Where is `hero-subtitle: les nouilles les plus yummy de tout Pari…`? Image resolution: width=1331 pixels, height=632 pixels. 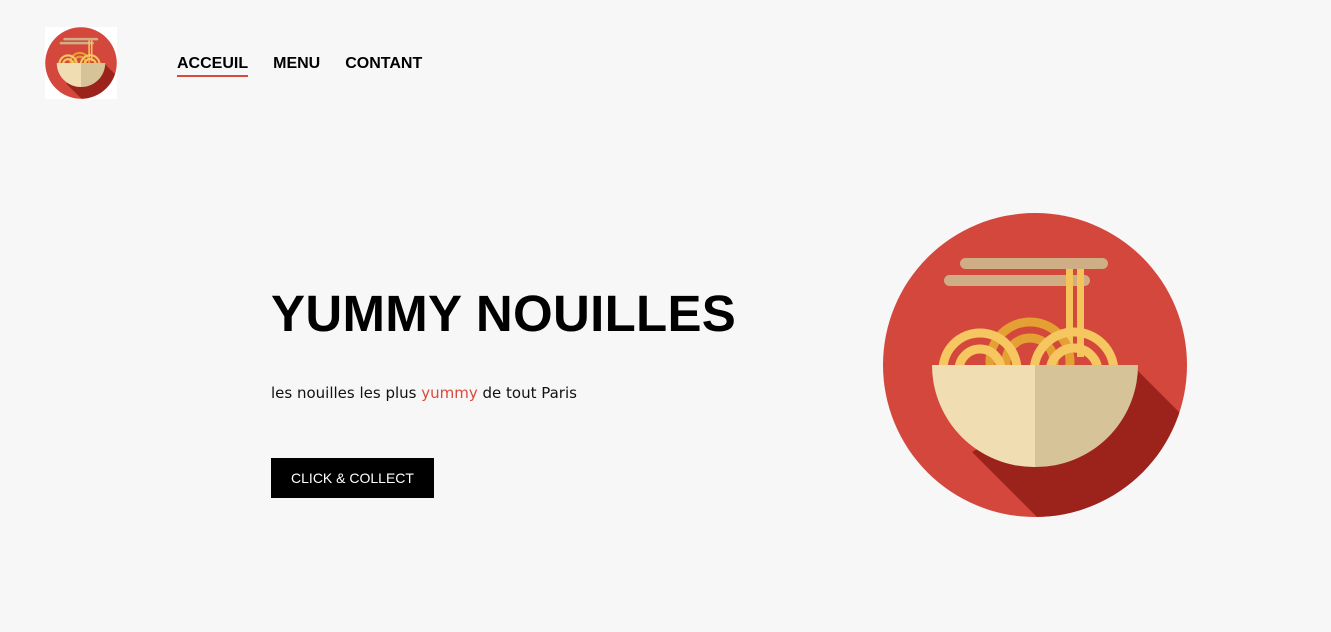 hero-subtitle: les nouilles les plus yummy de tout Pari… is located at coordinates (424, 393).